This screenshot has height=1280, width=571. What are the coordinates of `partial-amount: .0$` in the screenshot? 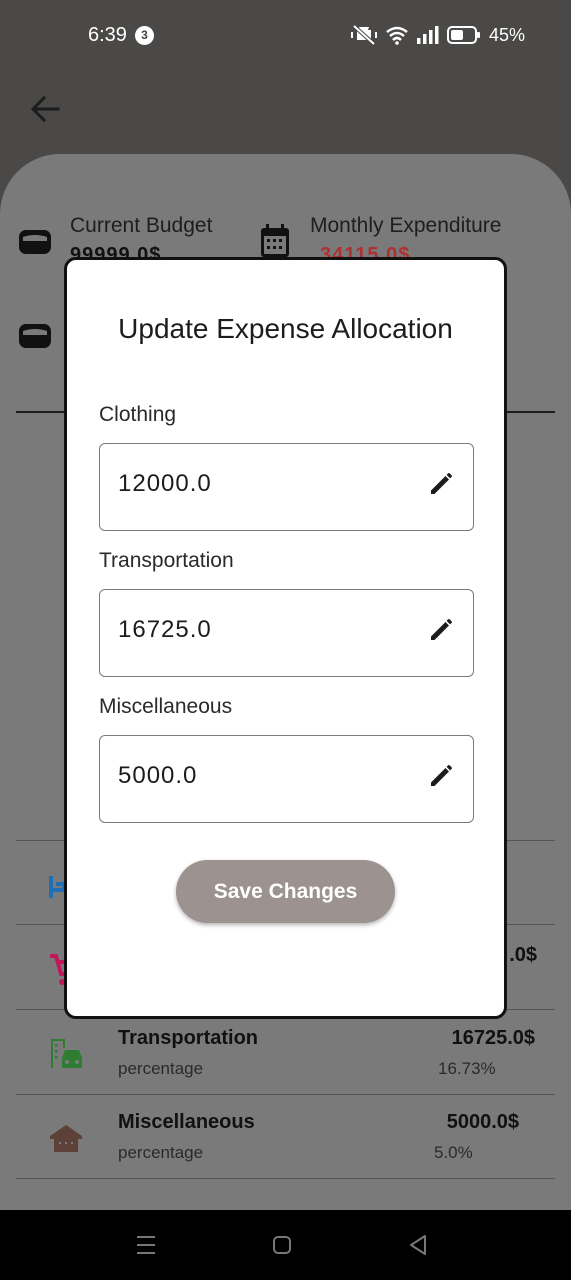 It's located at (523, 955).